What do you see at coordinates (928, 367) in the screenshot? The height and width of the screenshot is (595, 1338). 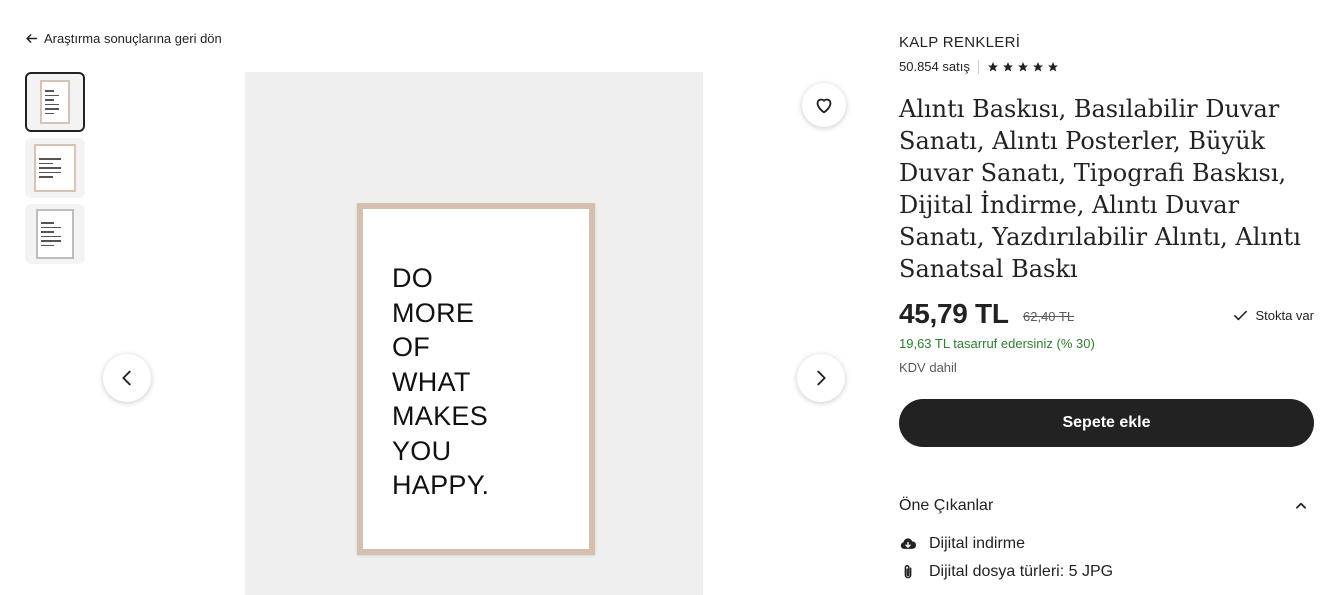 I see `vat-note: KDV dahil` at bounding box center [928, 367].